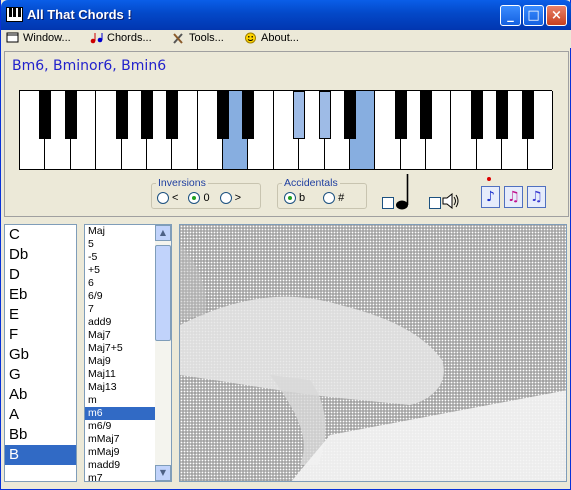 Image resolution: width=571 pixels, height=490 pixels. I want to click on inversion-previous-label: <, so click(175, 198).